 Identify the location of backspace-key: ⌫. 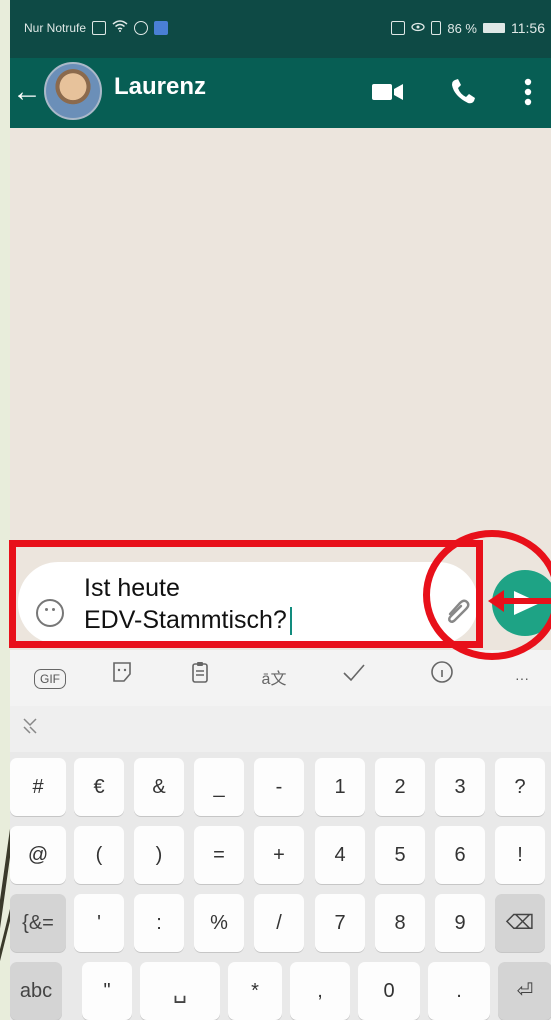
(520, 923).